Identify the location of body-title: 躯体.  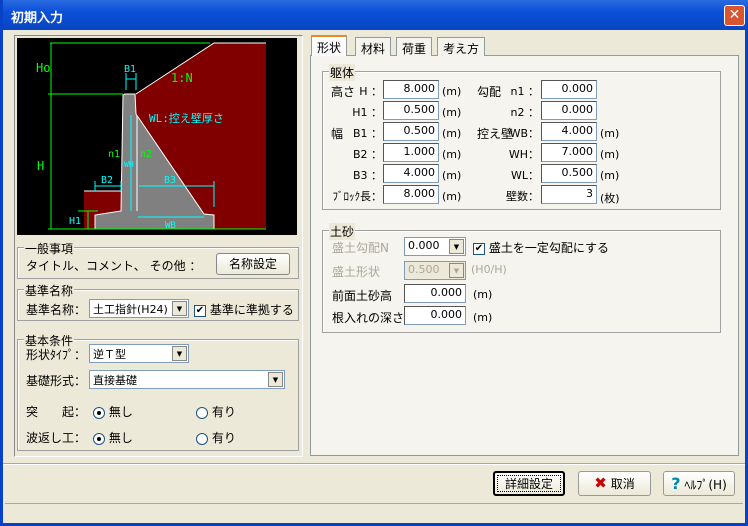
(342, 72).